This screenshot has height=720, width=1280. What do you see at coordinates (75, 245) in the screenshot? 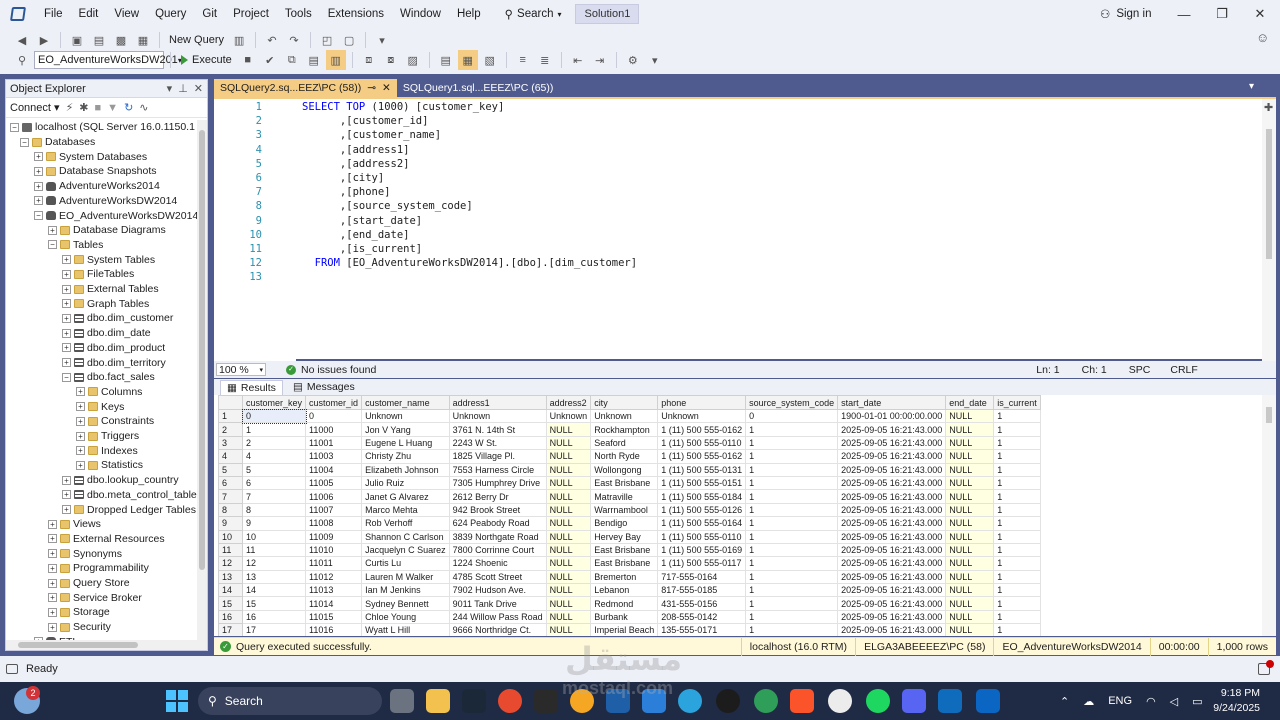
I see `tree-node: − Tables` at bounding box center [75, 245].